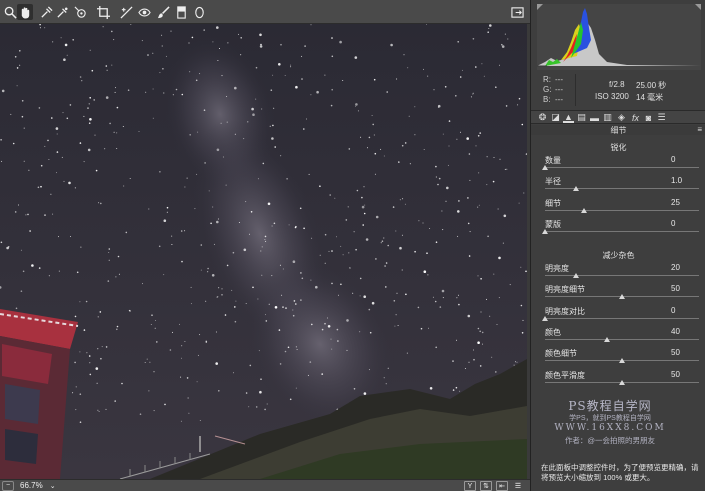 This screenshot has height=491, width=705. I want to click on sharpen-slider-label: 细节, so click(553, 203).